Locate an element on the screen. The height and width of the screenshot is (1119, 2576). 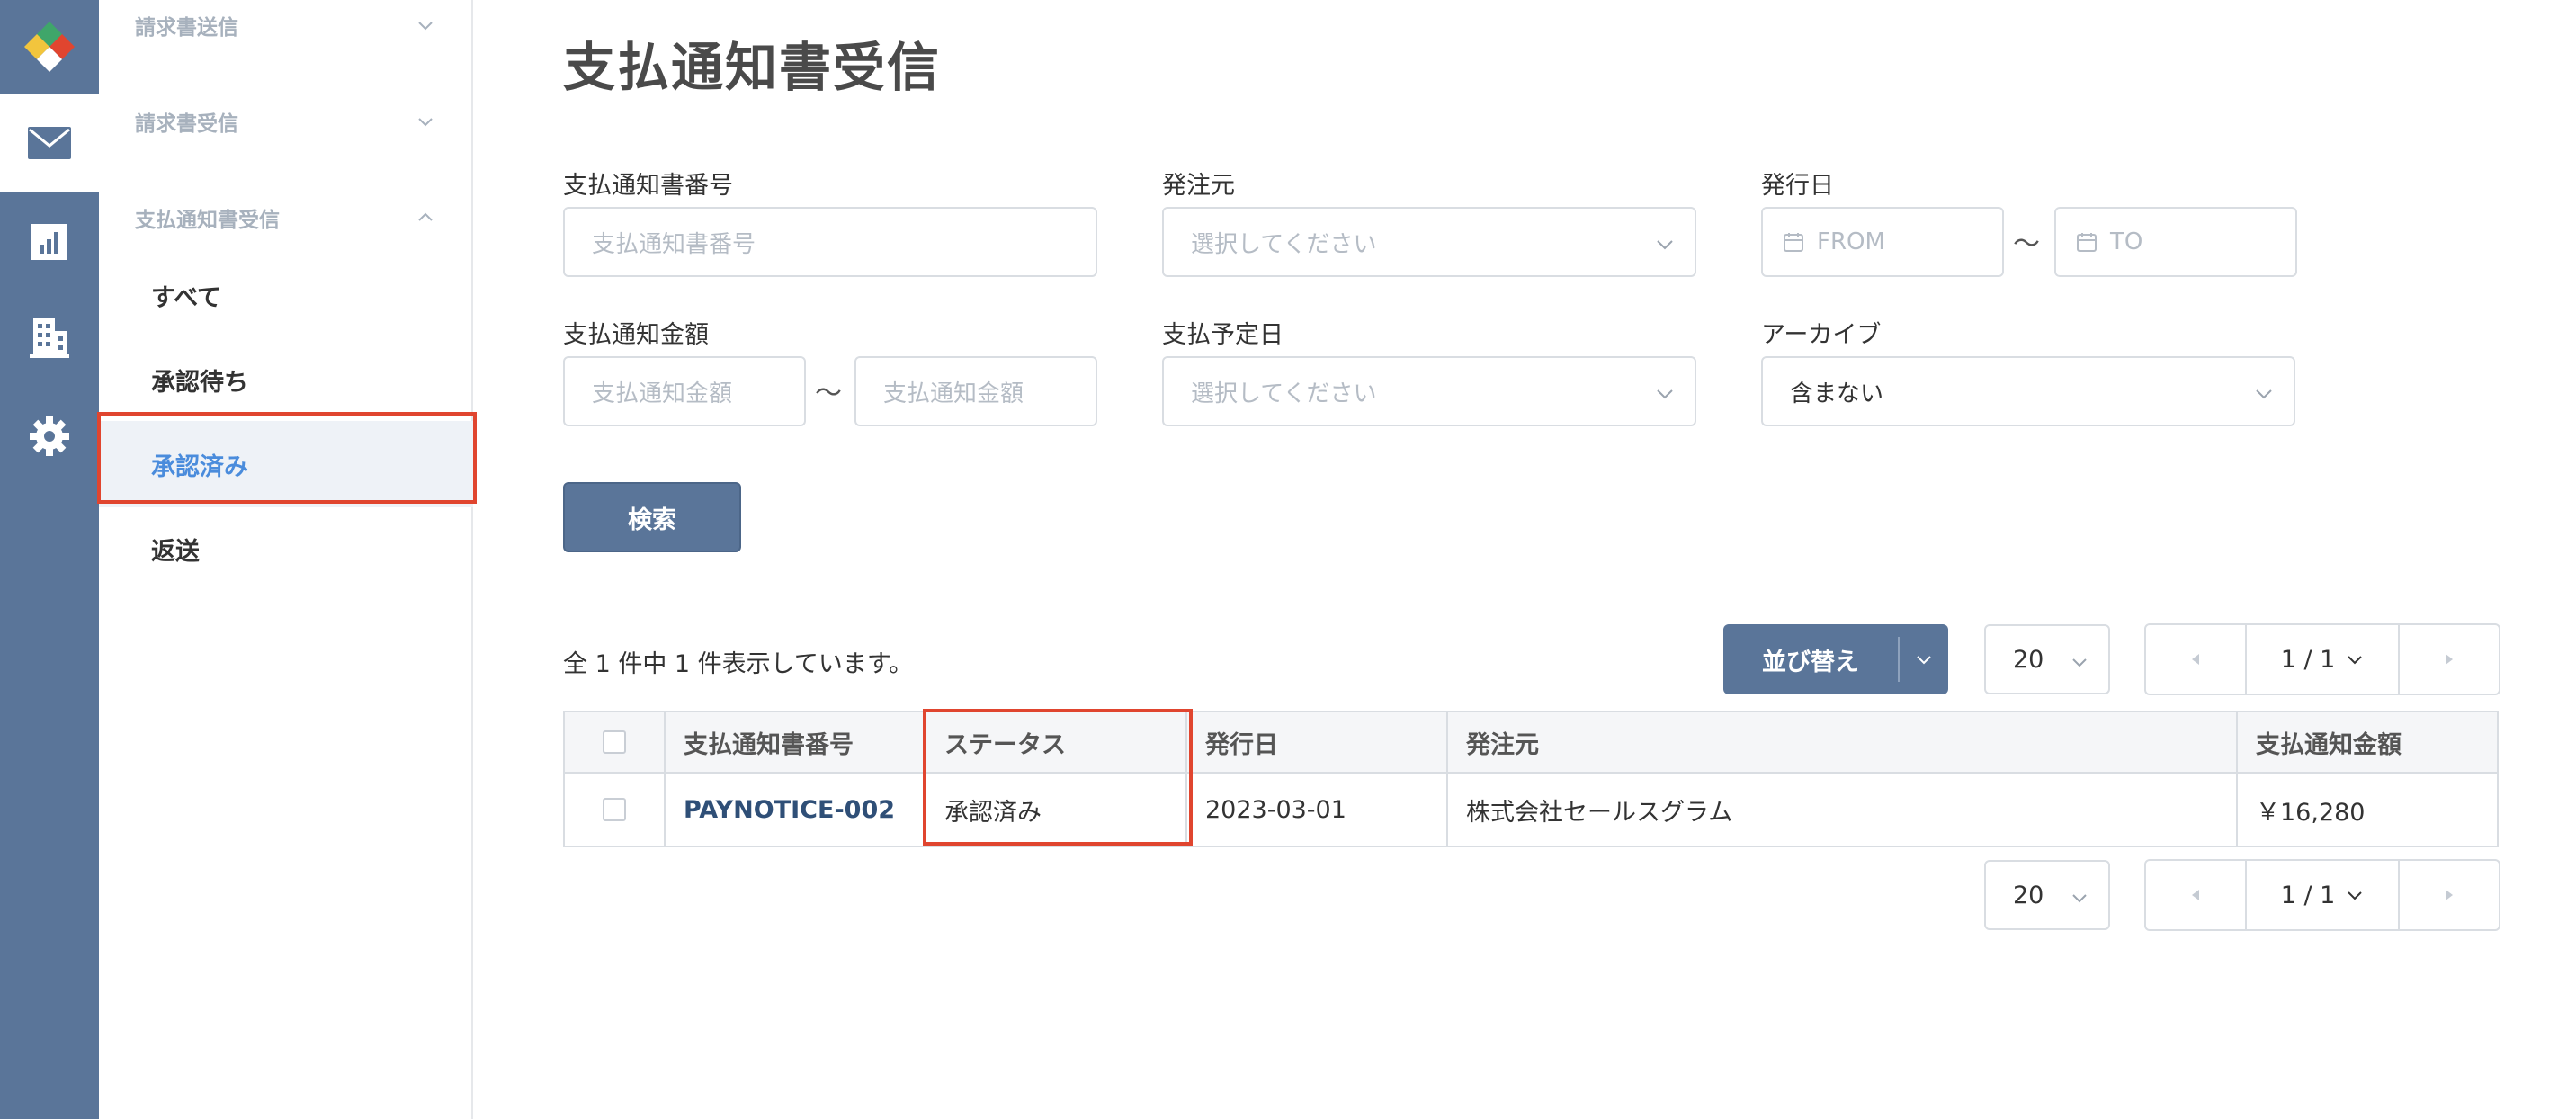
amount-label: 支払通知金額 is located at coordinates (636, 335).